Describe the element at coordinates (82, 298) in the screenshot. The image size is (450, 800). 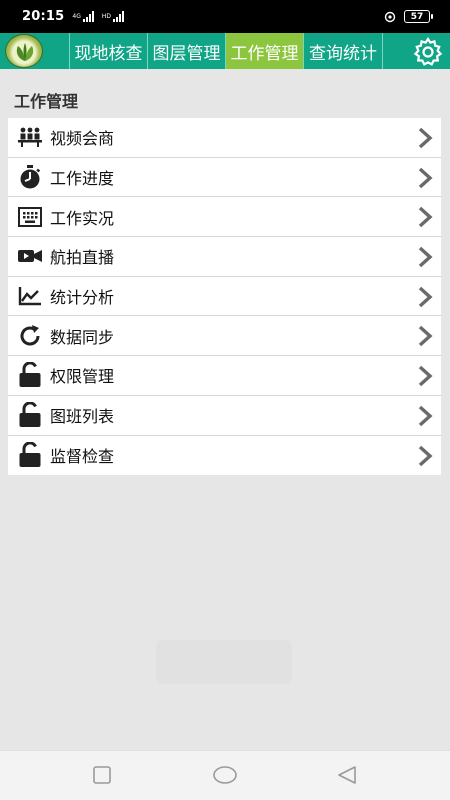
I see `menu-item-label: 统计分析` at that location.